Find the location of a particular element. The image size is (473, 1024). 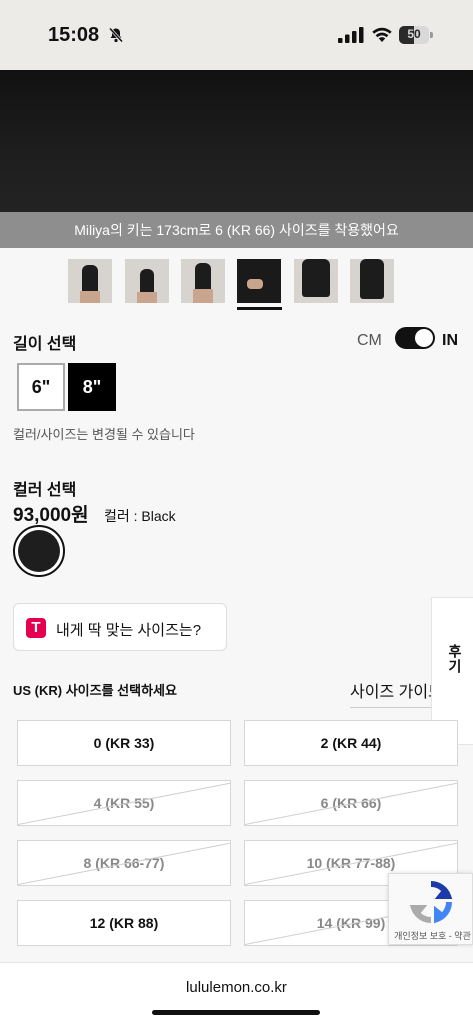

unit-toggle is located at coordinates (415, 338).